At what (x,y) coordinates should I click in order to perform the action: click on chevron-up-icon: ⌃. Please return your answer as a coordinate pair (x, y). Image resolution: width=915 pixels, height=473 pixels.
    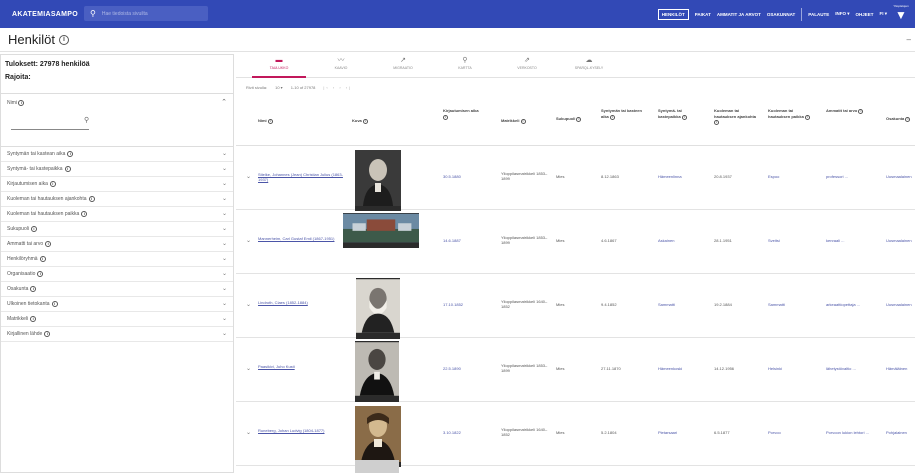
    Looking at the image, I should click on (224, 102).